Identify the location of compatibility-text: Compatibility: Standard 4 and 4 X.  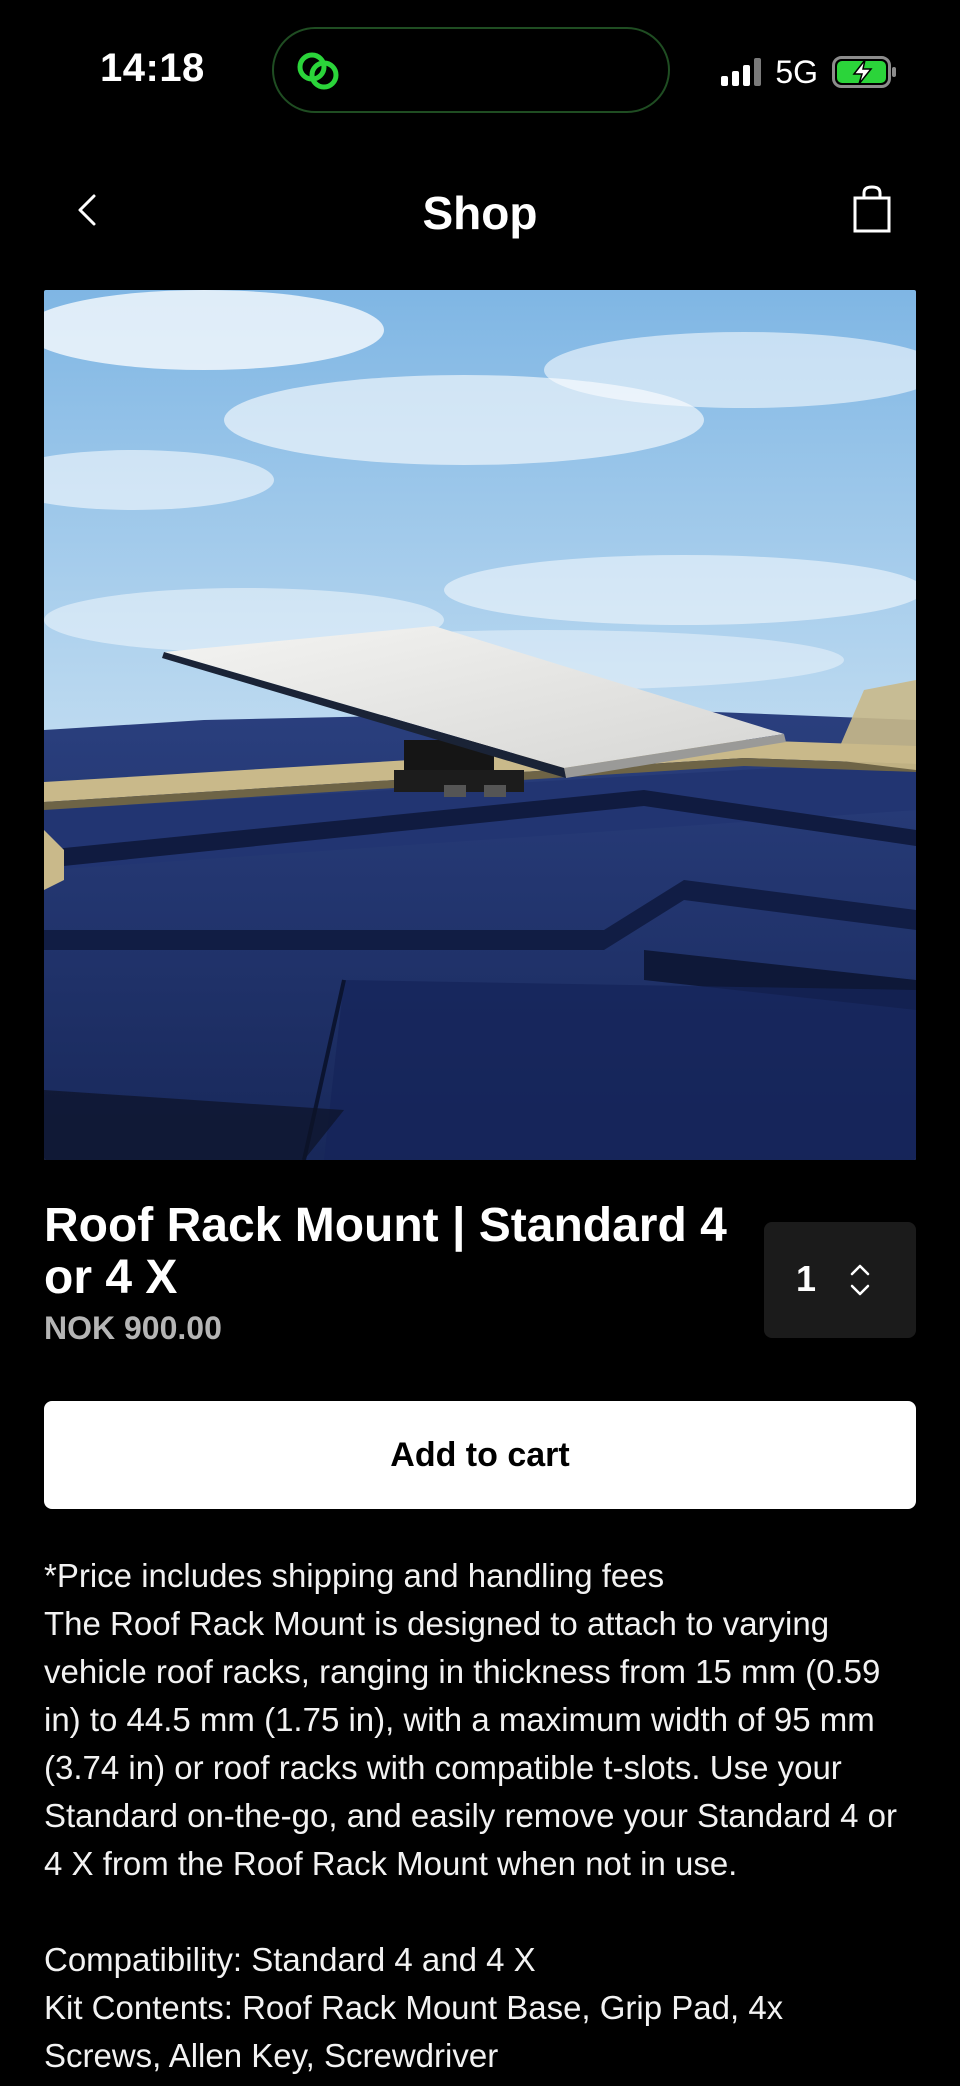
(290, 1959).